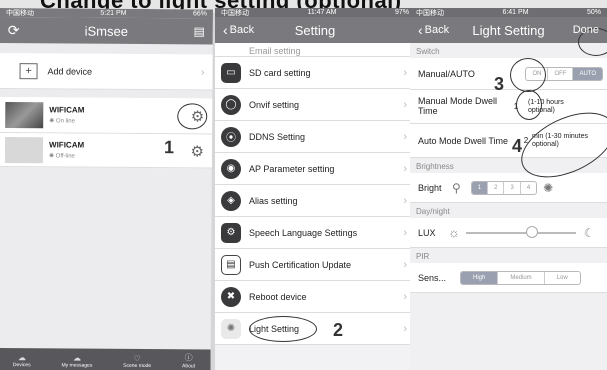 This screenshot has width=607, height=370. Describe the element at coordinates (225, 30) in the screenshot. I see `chevron-left-icon: ‹` at that location.